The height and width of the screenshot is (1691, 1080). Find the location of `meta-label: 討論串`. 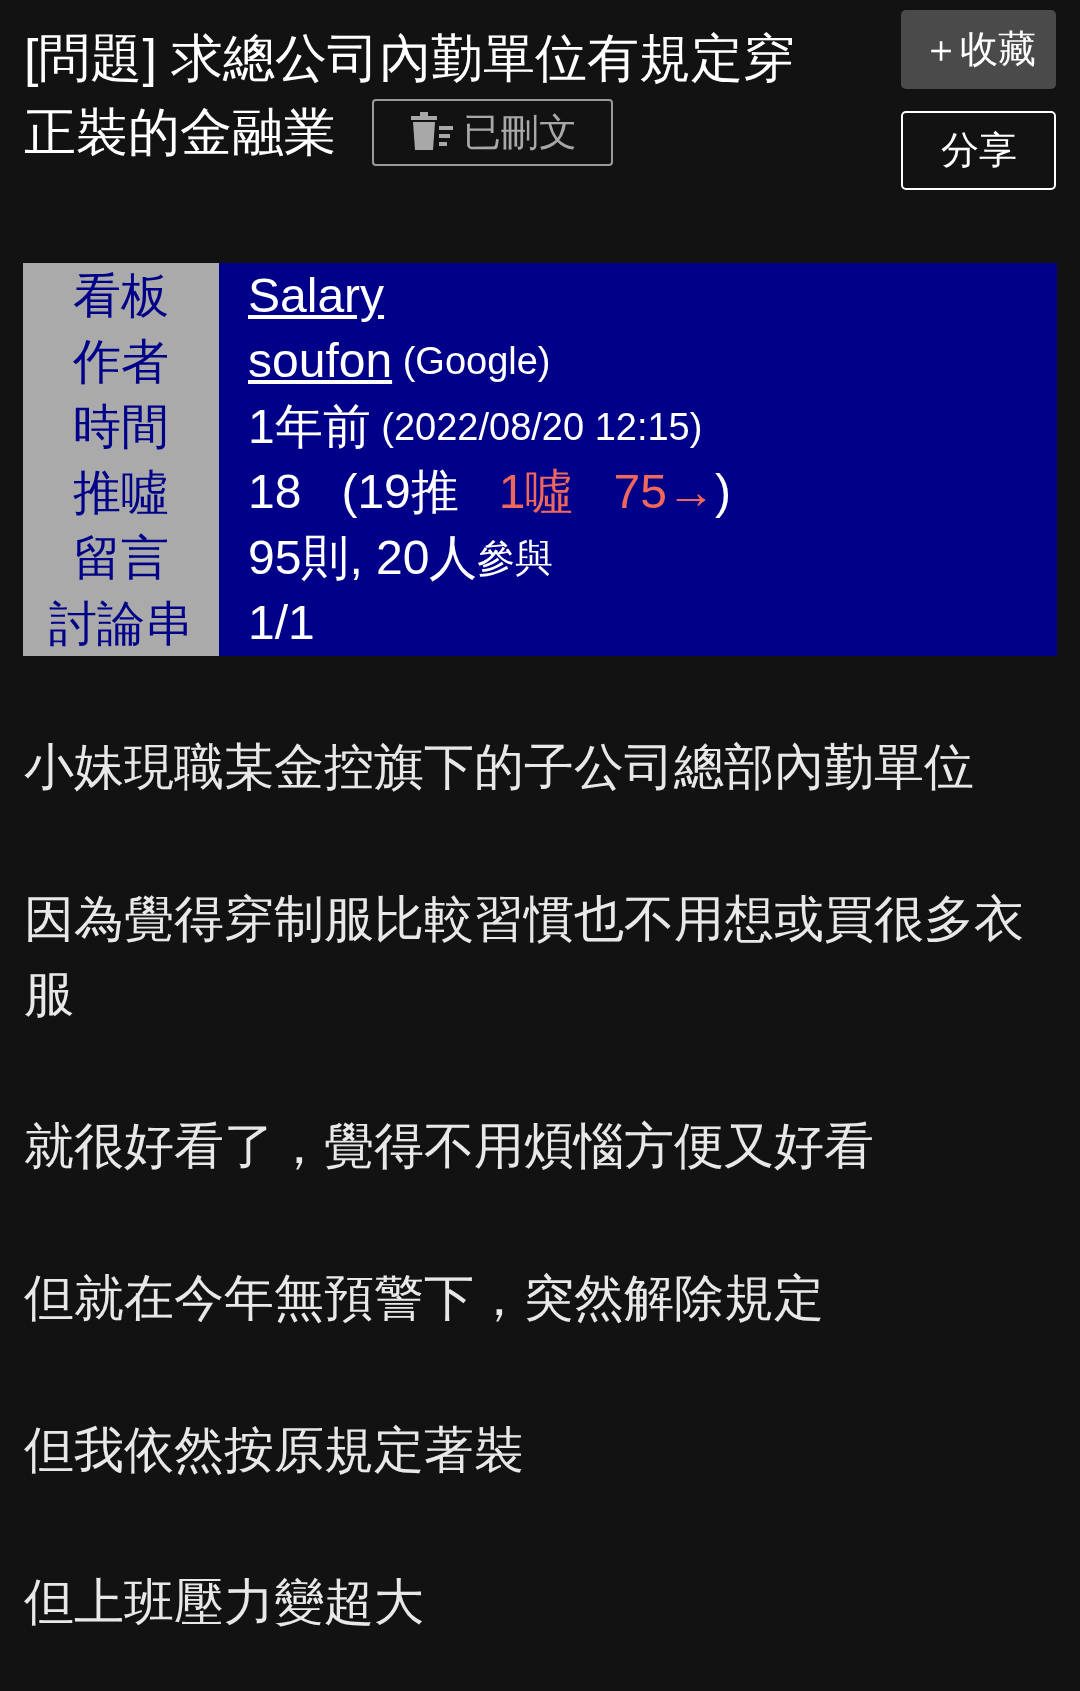

meta-label: 討論串 is located at coordinates (121, 623).